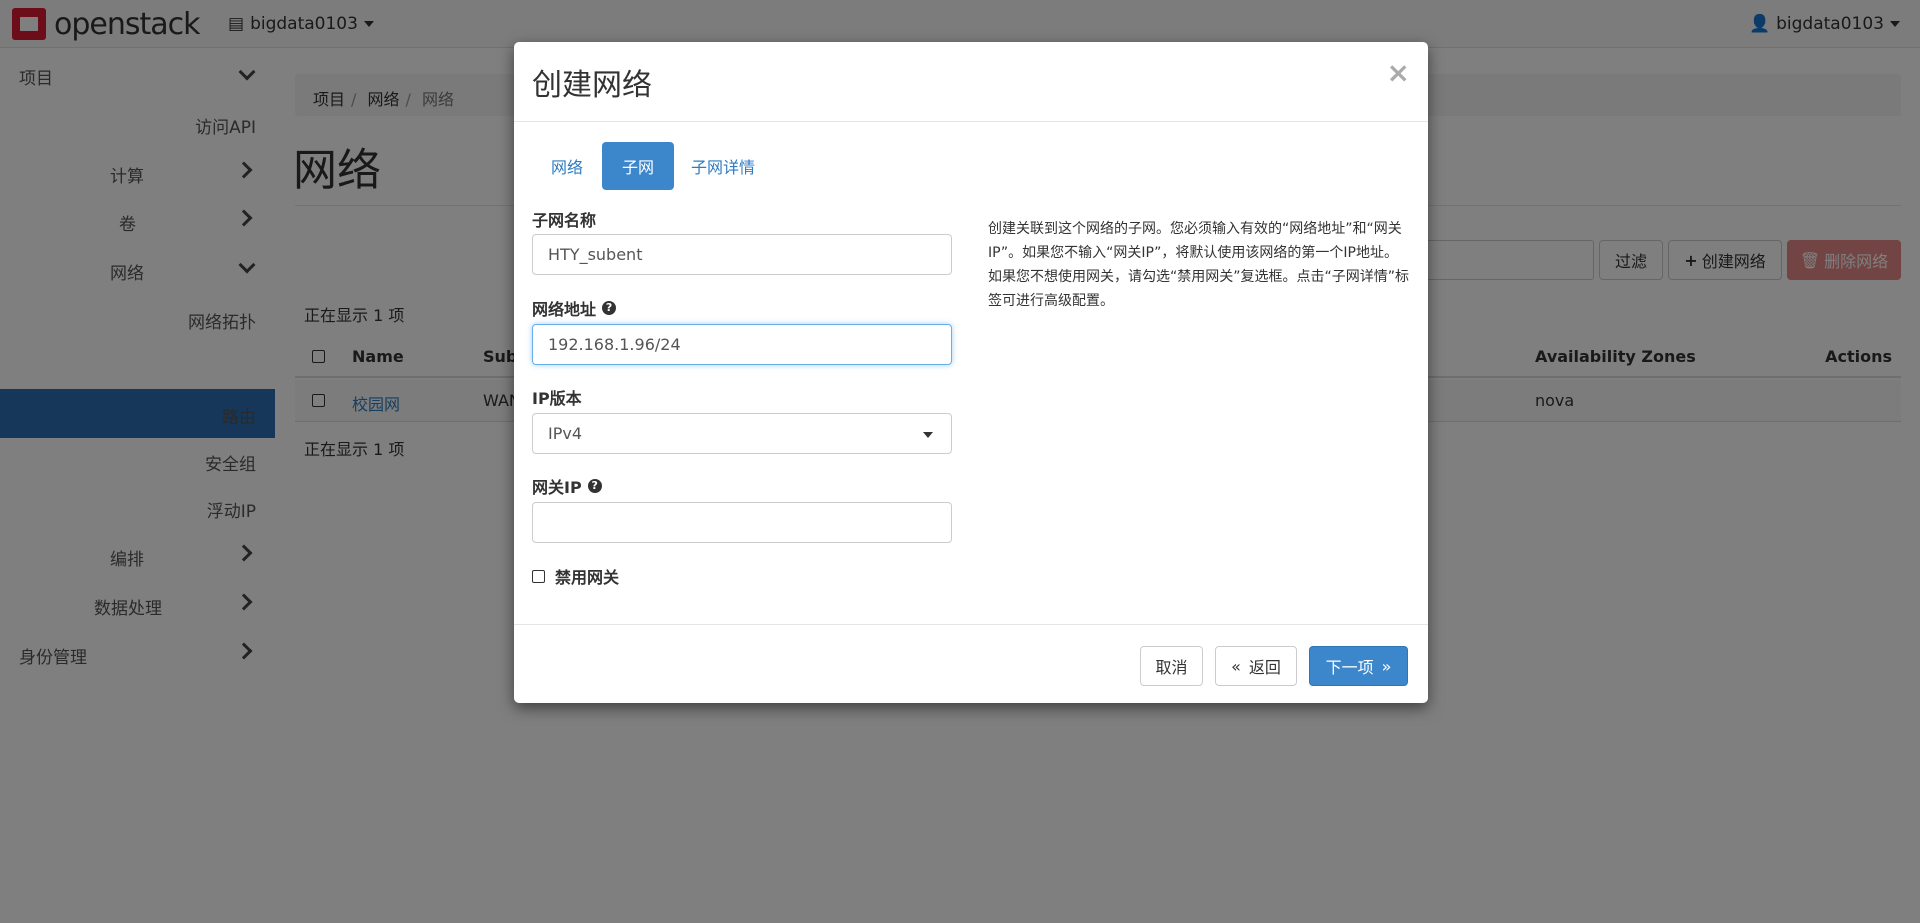 The width and height of the screenshot is (1920, 923). Describe the element at coordinates (971, 82) in the screenshot. I see `modal-header: 创建网络 ×` at that location.